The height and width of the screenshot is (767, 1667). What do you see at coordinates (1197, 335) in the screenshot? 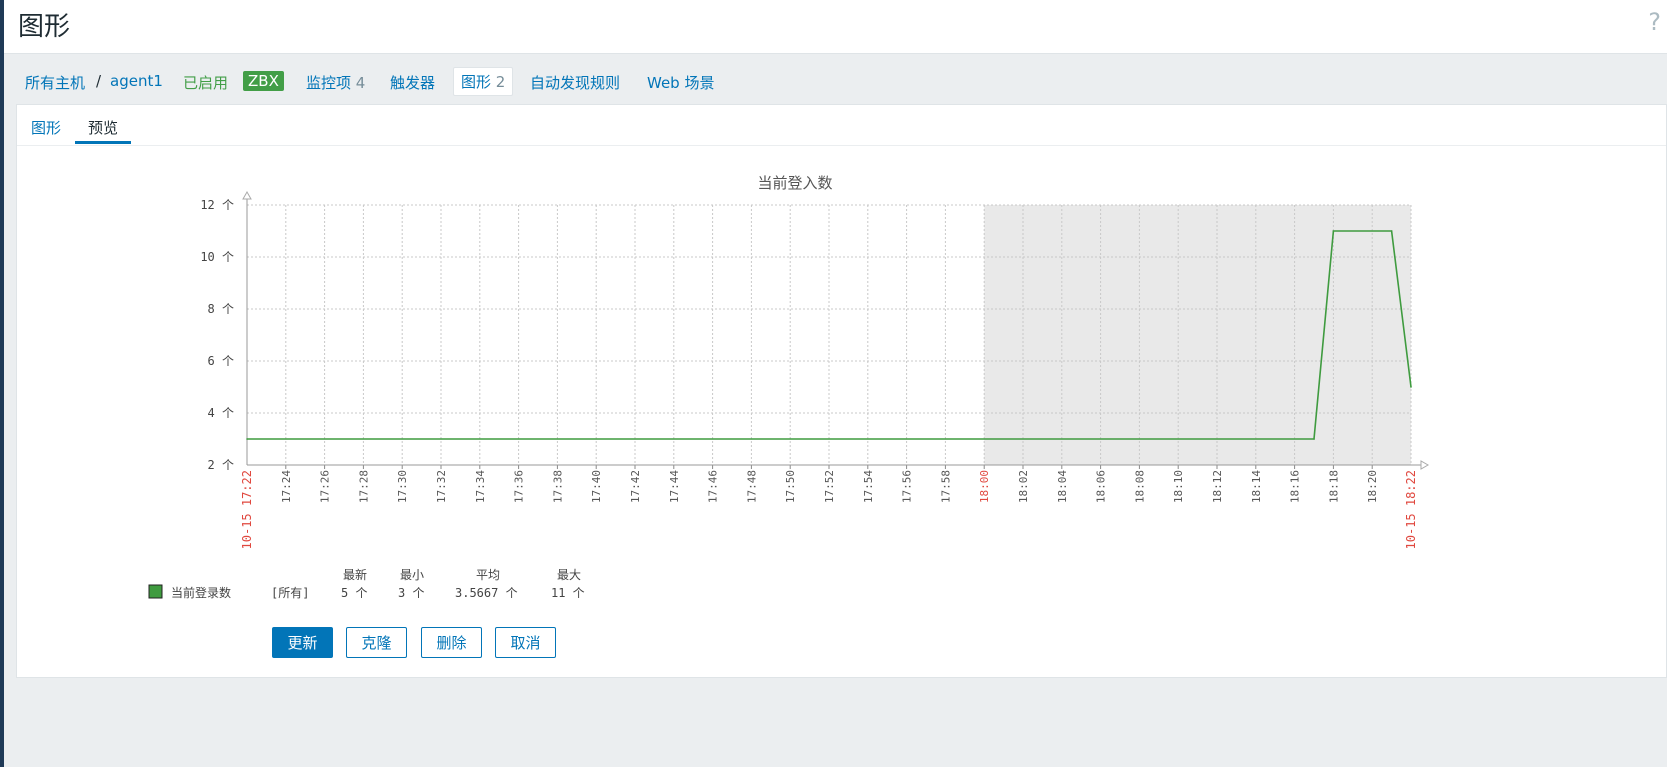
I see `chart-shaded-region` at bounding box center [1197, 335].